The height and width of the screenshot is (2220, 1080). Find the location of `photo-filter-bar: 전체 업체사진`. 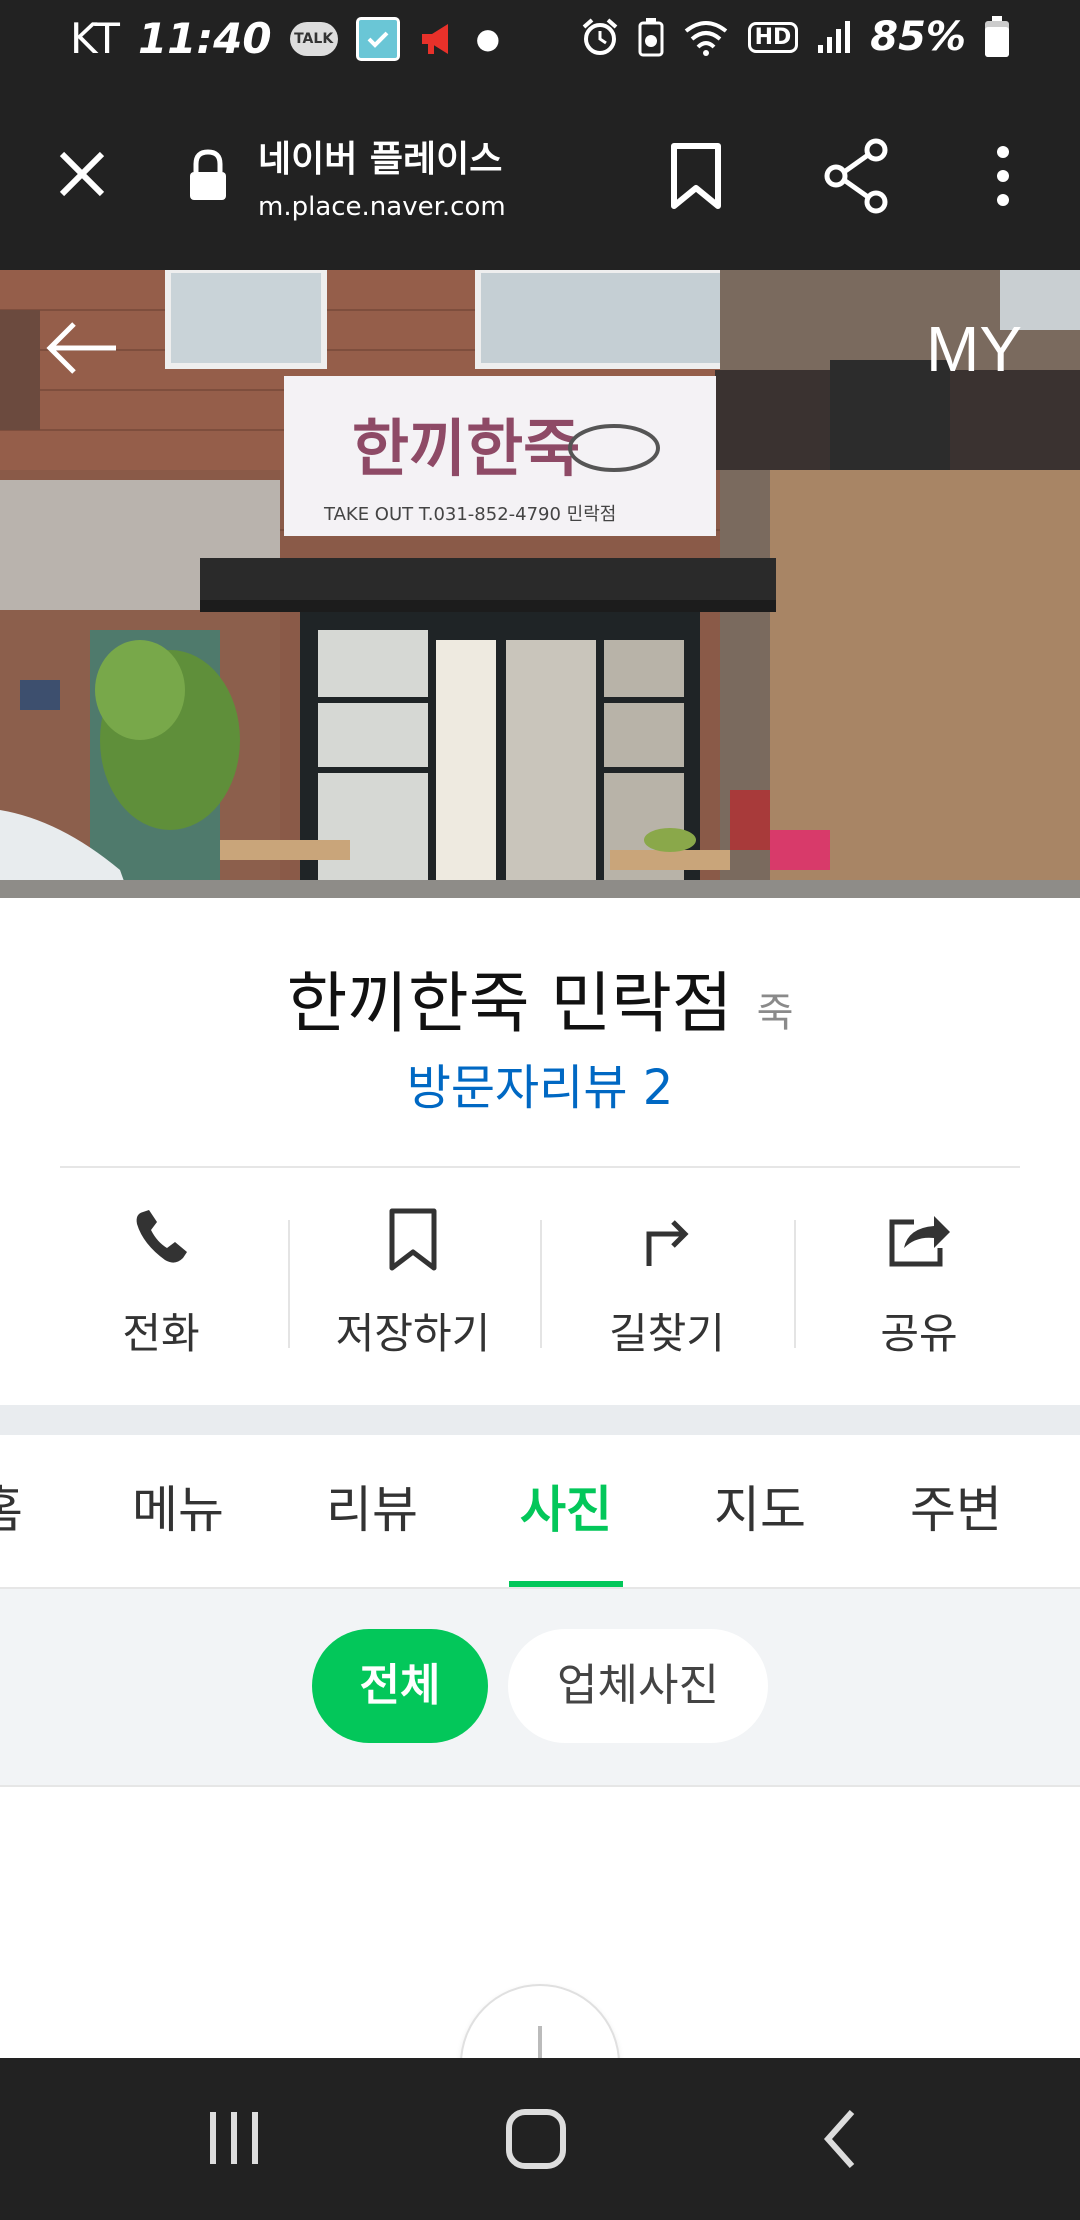

photo-filter-bar: 전체 업체사진 is located at coordinates (540, 1688).